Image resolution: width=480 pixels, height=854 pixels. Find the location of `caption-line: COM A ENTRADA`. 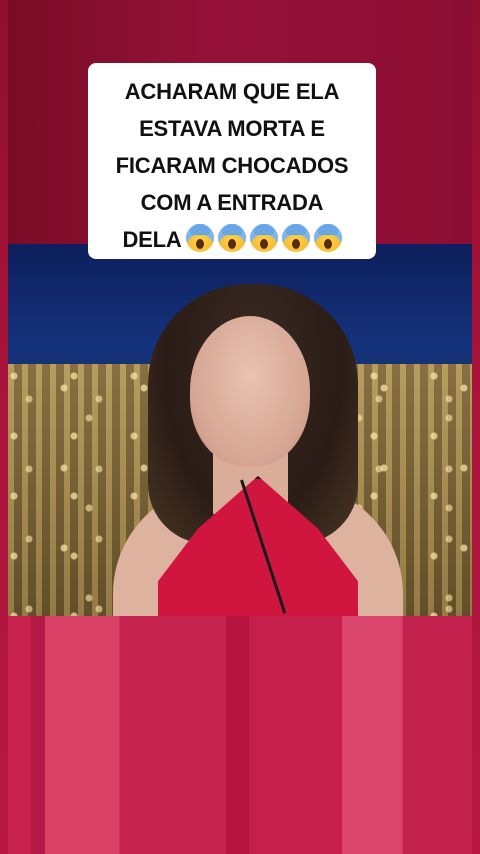

caption-line: COM A ENTRADA is located at coordinates (232, 202).